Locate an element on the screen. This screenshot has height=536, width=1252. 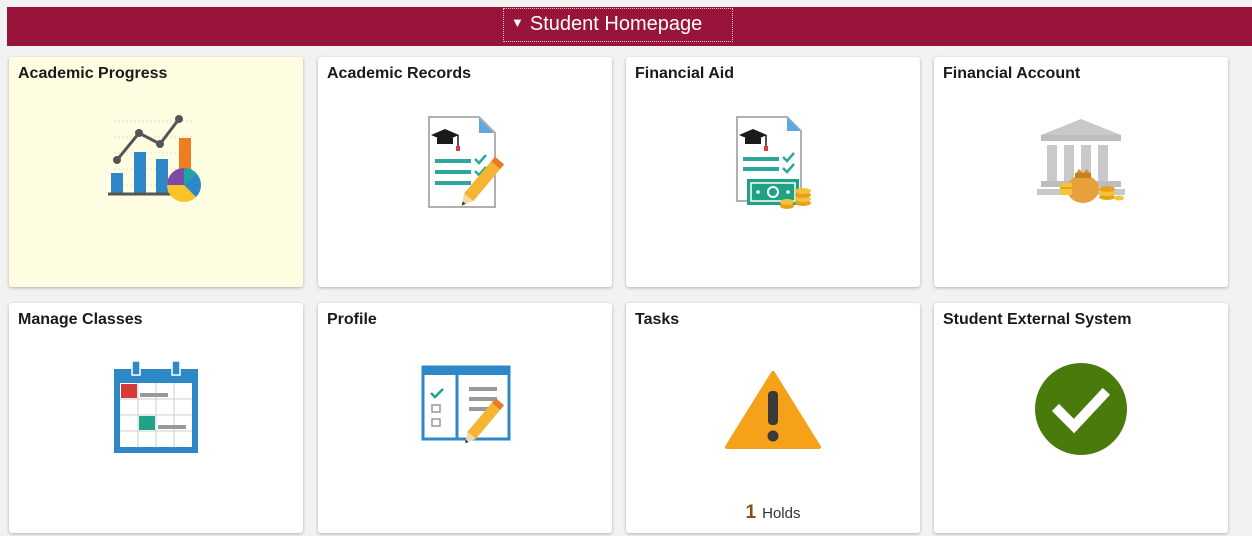
profile-form-icon is located at coordinates (465, 410).